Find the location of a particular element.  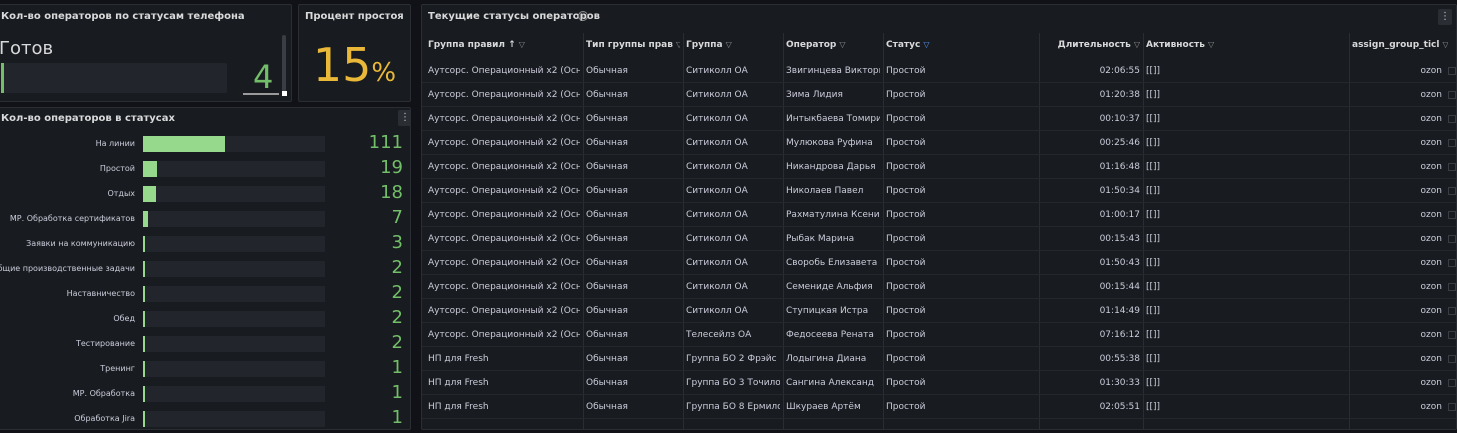

bar-value: 2 is located at coordinates (397, 267).